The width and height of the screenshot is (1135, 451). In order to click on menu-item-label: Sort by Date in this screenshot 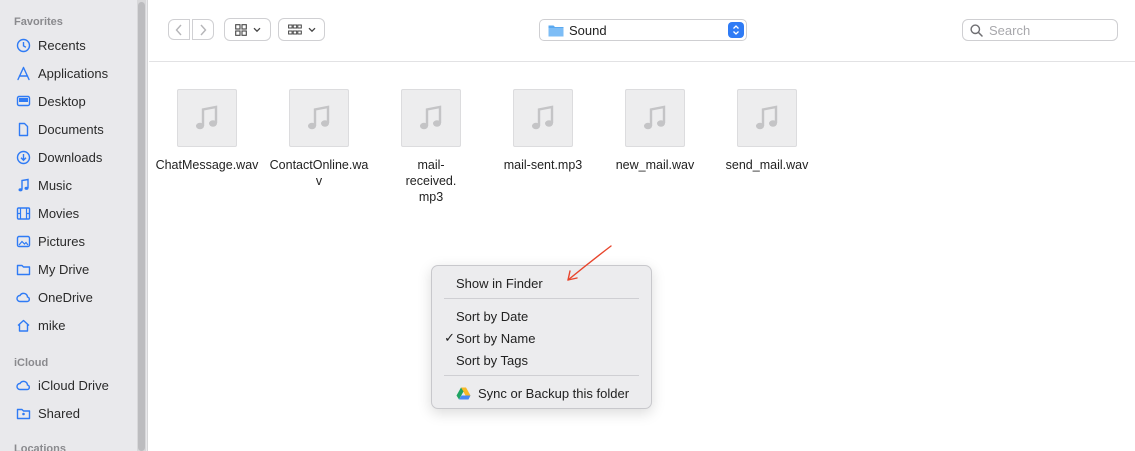, I will do `click(492, 316)`.